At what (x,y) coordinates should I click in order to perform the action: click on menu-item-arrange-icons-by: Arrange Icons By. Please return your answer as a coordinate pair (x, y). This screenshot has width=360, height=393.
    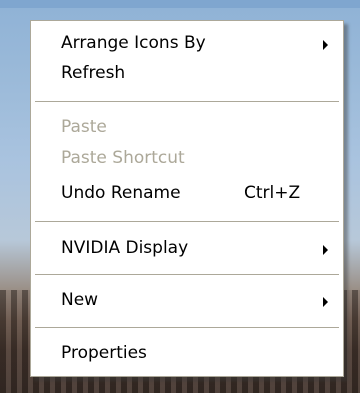
    Looking at the image, I should click on (187, 44).